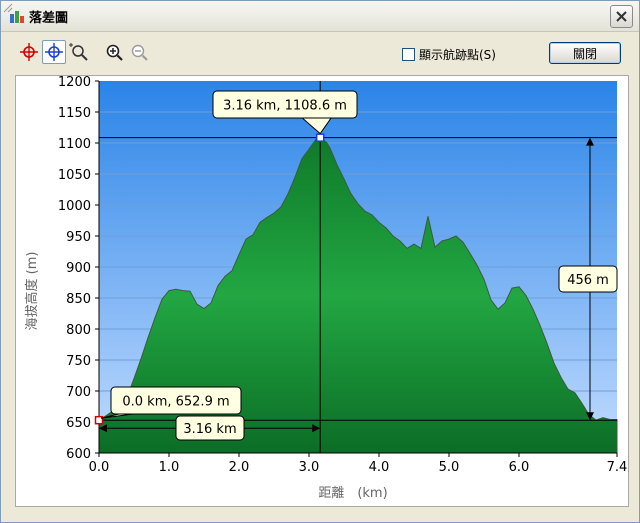 This screenshot has width=640, height=523. What do you see at coordinates (78, 454) in the screenshot?
I see `y-tick-label: 600` at bounding box center [78, 454].